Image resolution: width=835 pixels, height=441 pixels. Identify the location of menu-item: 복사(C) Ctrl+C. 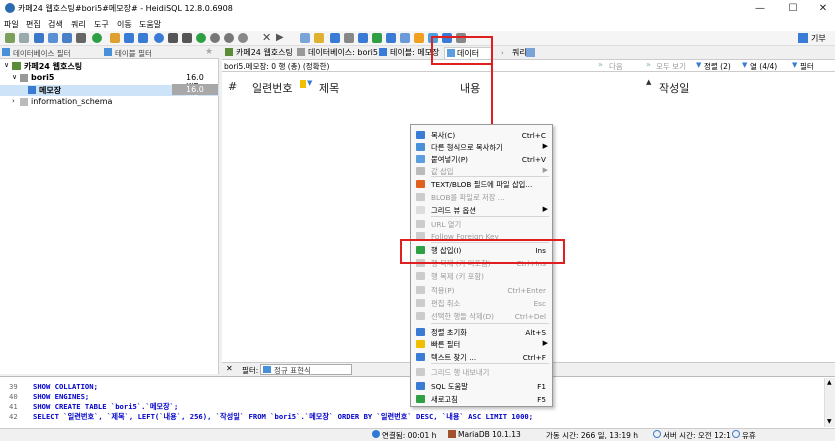
(481, 135).